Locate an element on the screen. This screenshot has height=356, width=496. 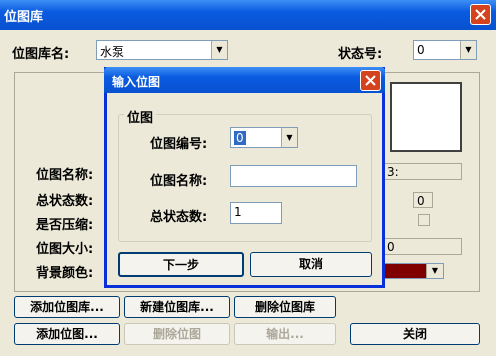
close-button: 关闭 is located at coordinates (415, 334).